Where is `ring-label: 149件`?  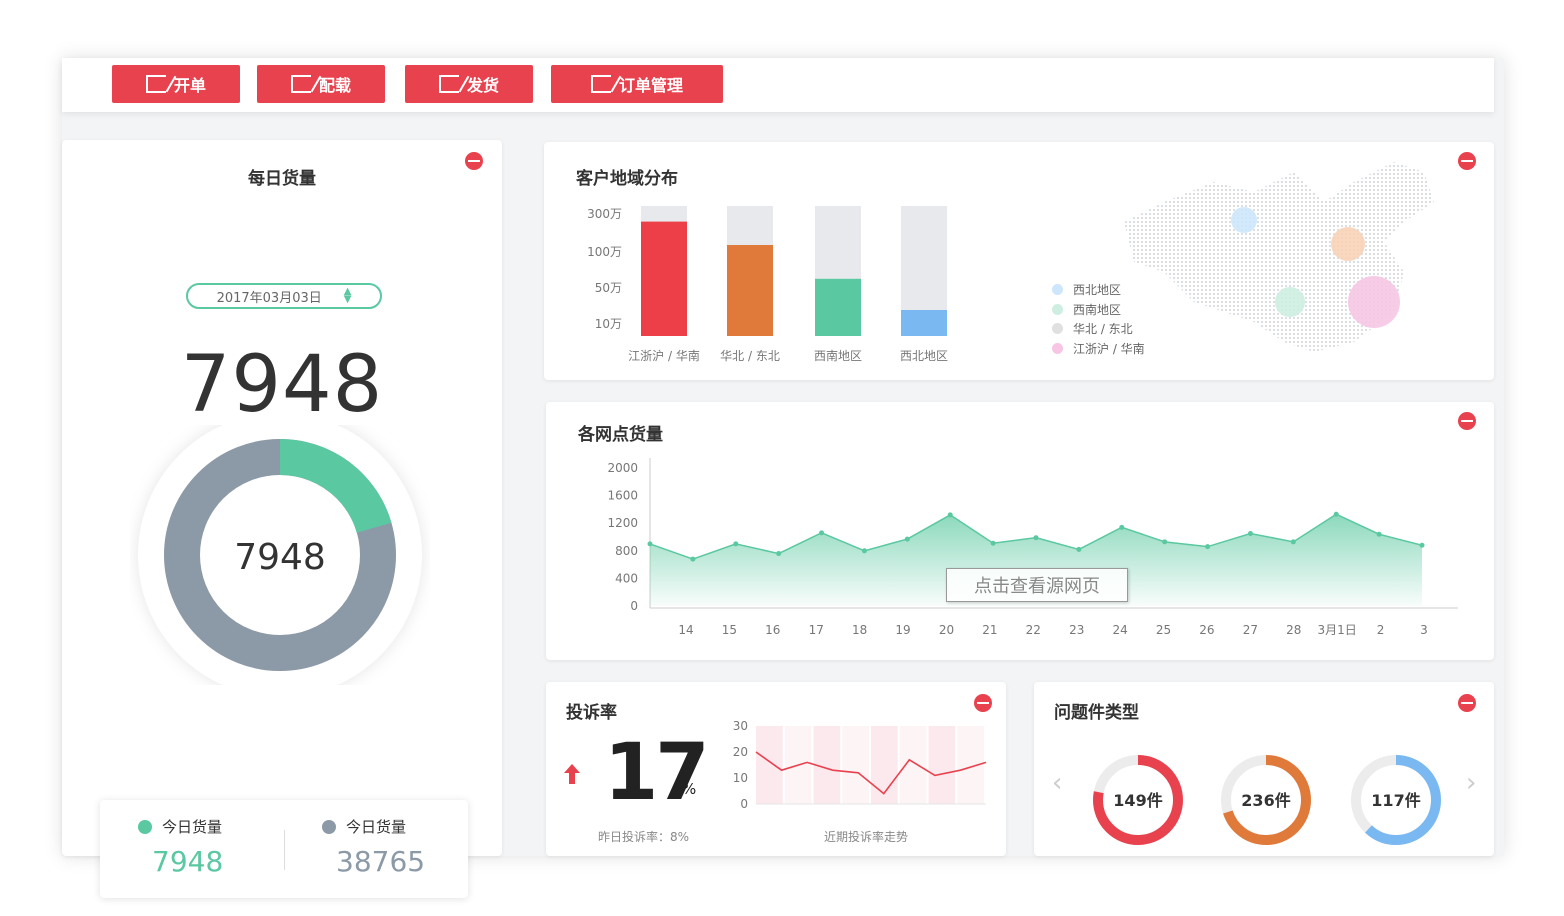
ring-label: 149件 is located at coordinates (1137, 800).